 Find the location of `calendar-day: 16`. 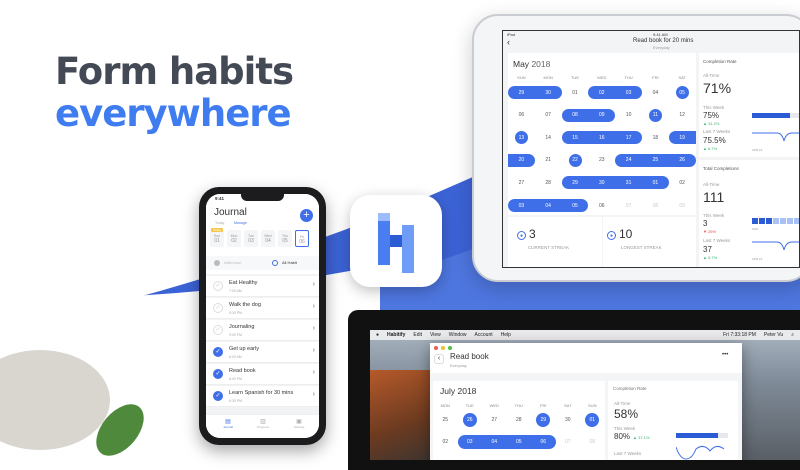

calendar-day: 16 is located at coordinates (602, 138).